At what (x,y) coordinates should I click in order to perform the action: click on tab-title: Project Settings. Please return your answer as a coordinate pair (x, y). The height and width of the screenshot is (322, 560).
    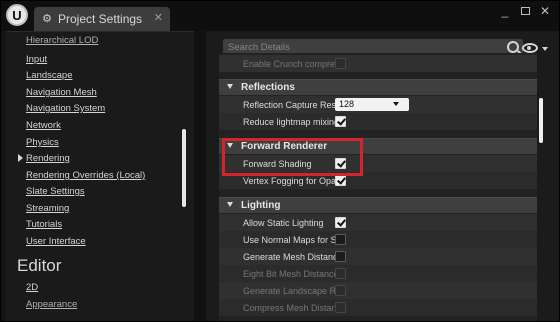
    Looking at the image, I should click on (100, 19).